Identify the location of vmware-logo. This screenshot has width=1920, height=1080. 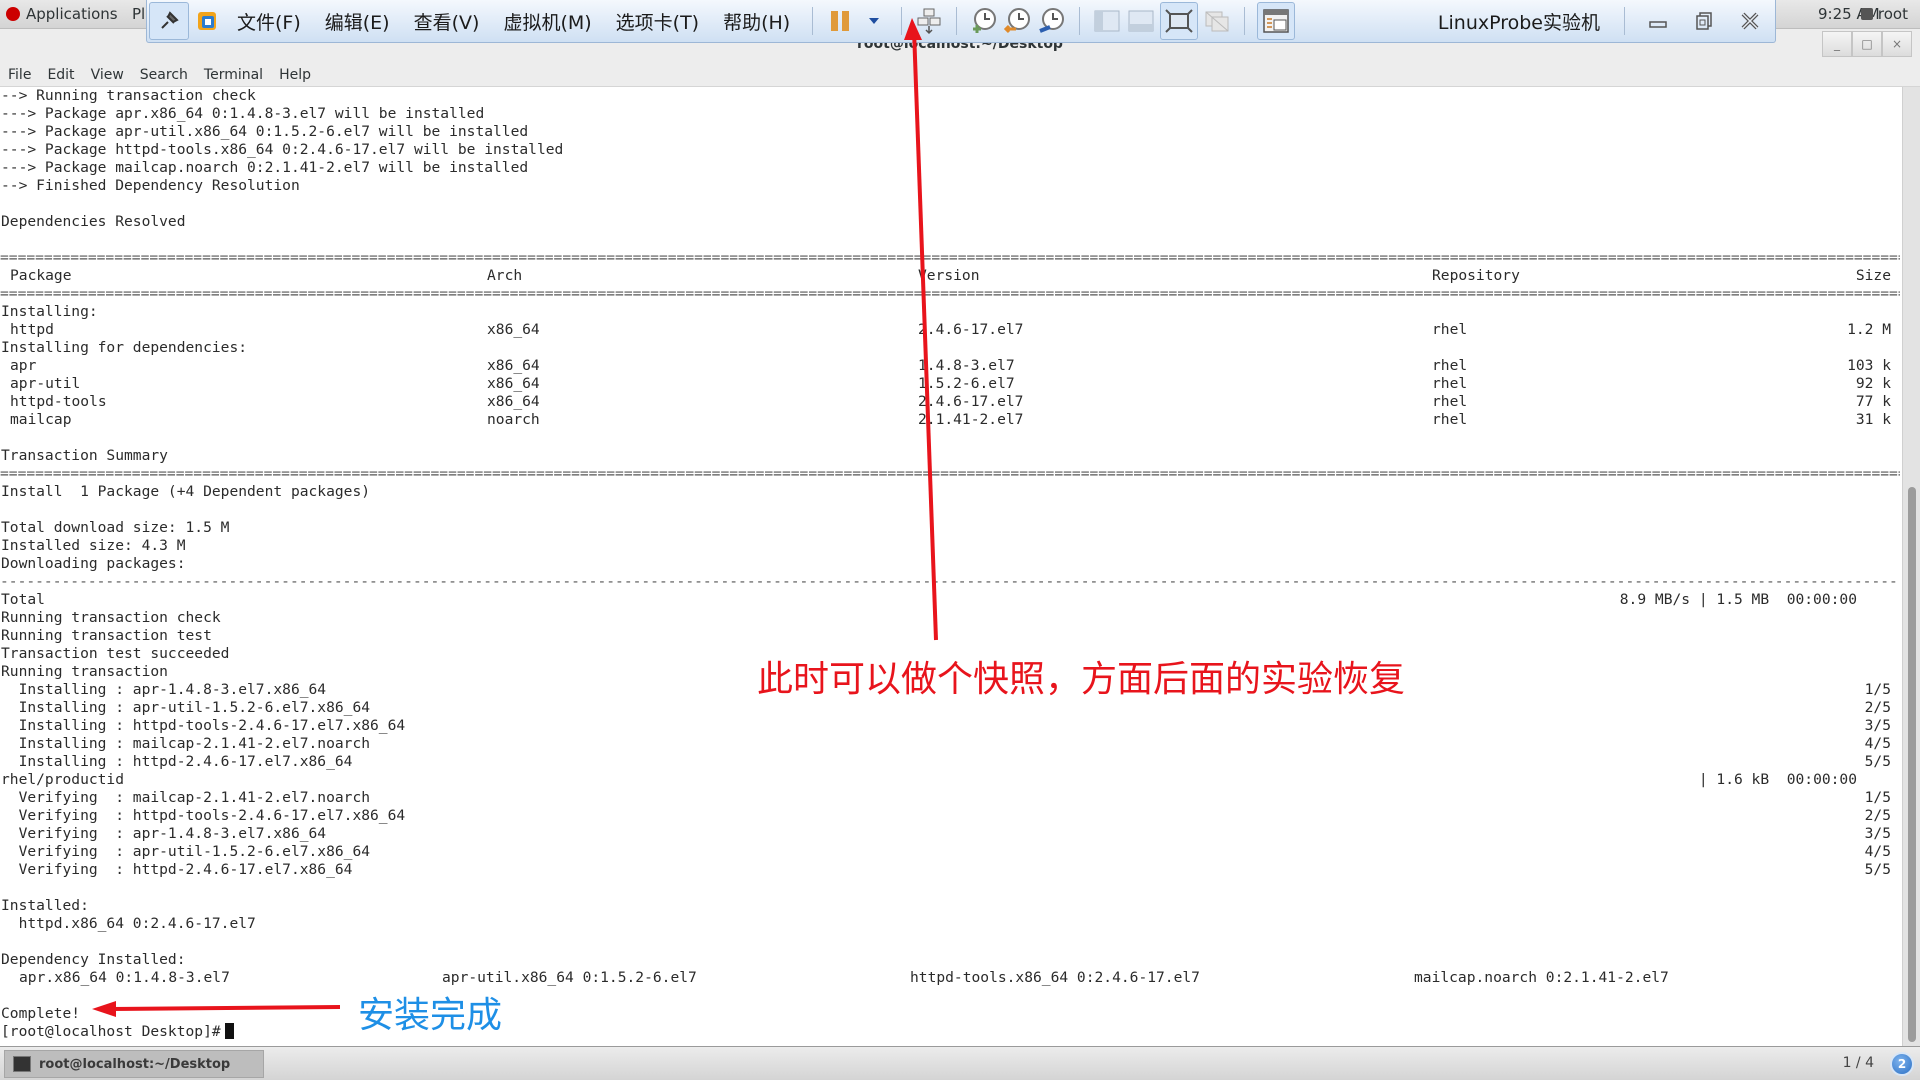
(208, 21).